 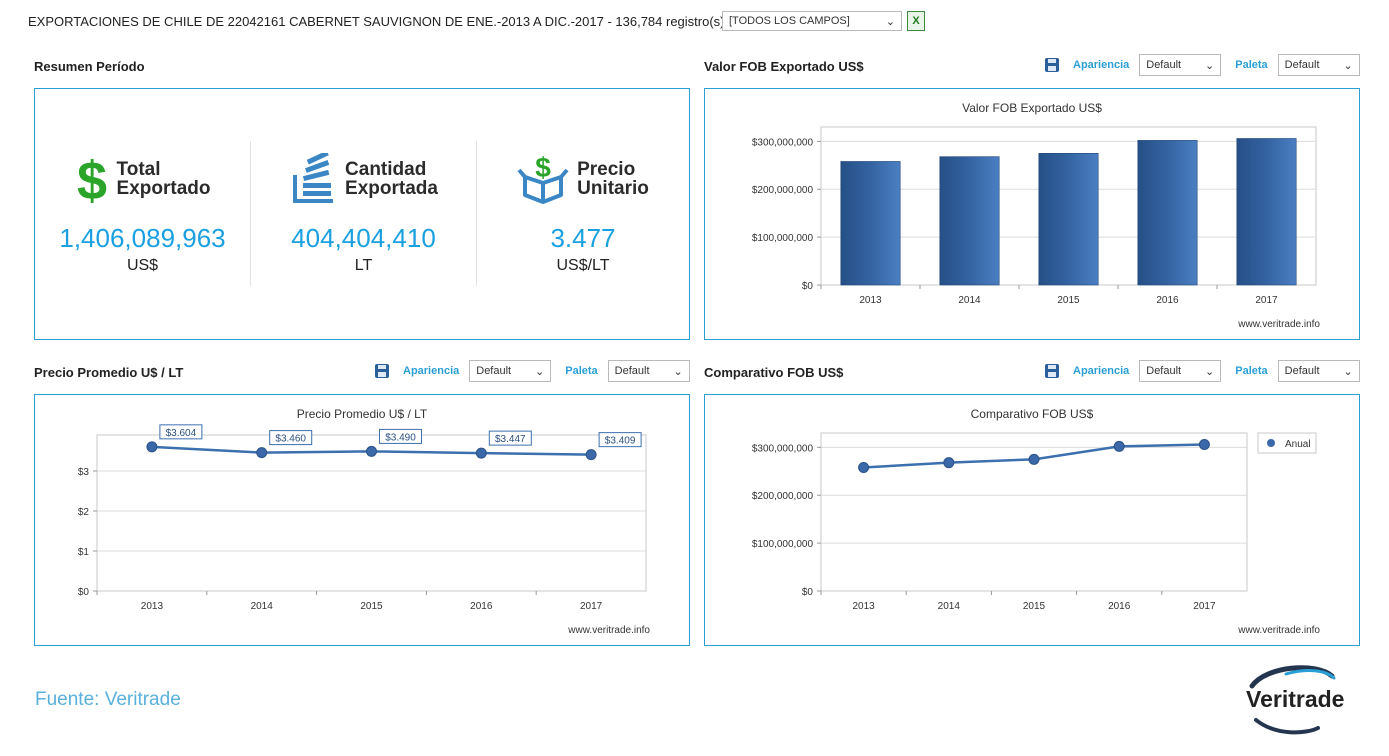 What do you see at coordinates (1298, 444) in the screenshot?
I see `legend-label: Anual` at bounding box center [1298, 444].